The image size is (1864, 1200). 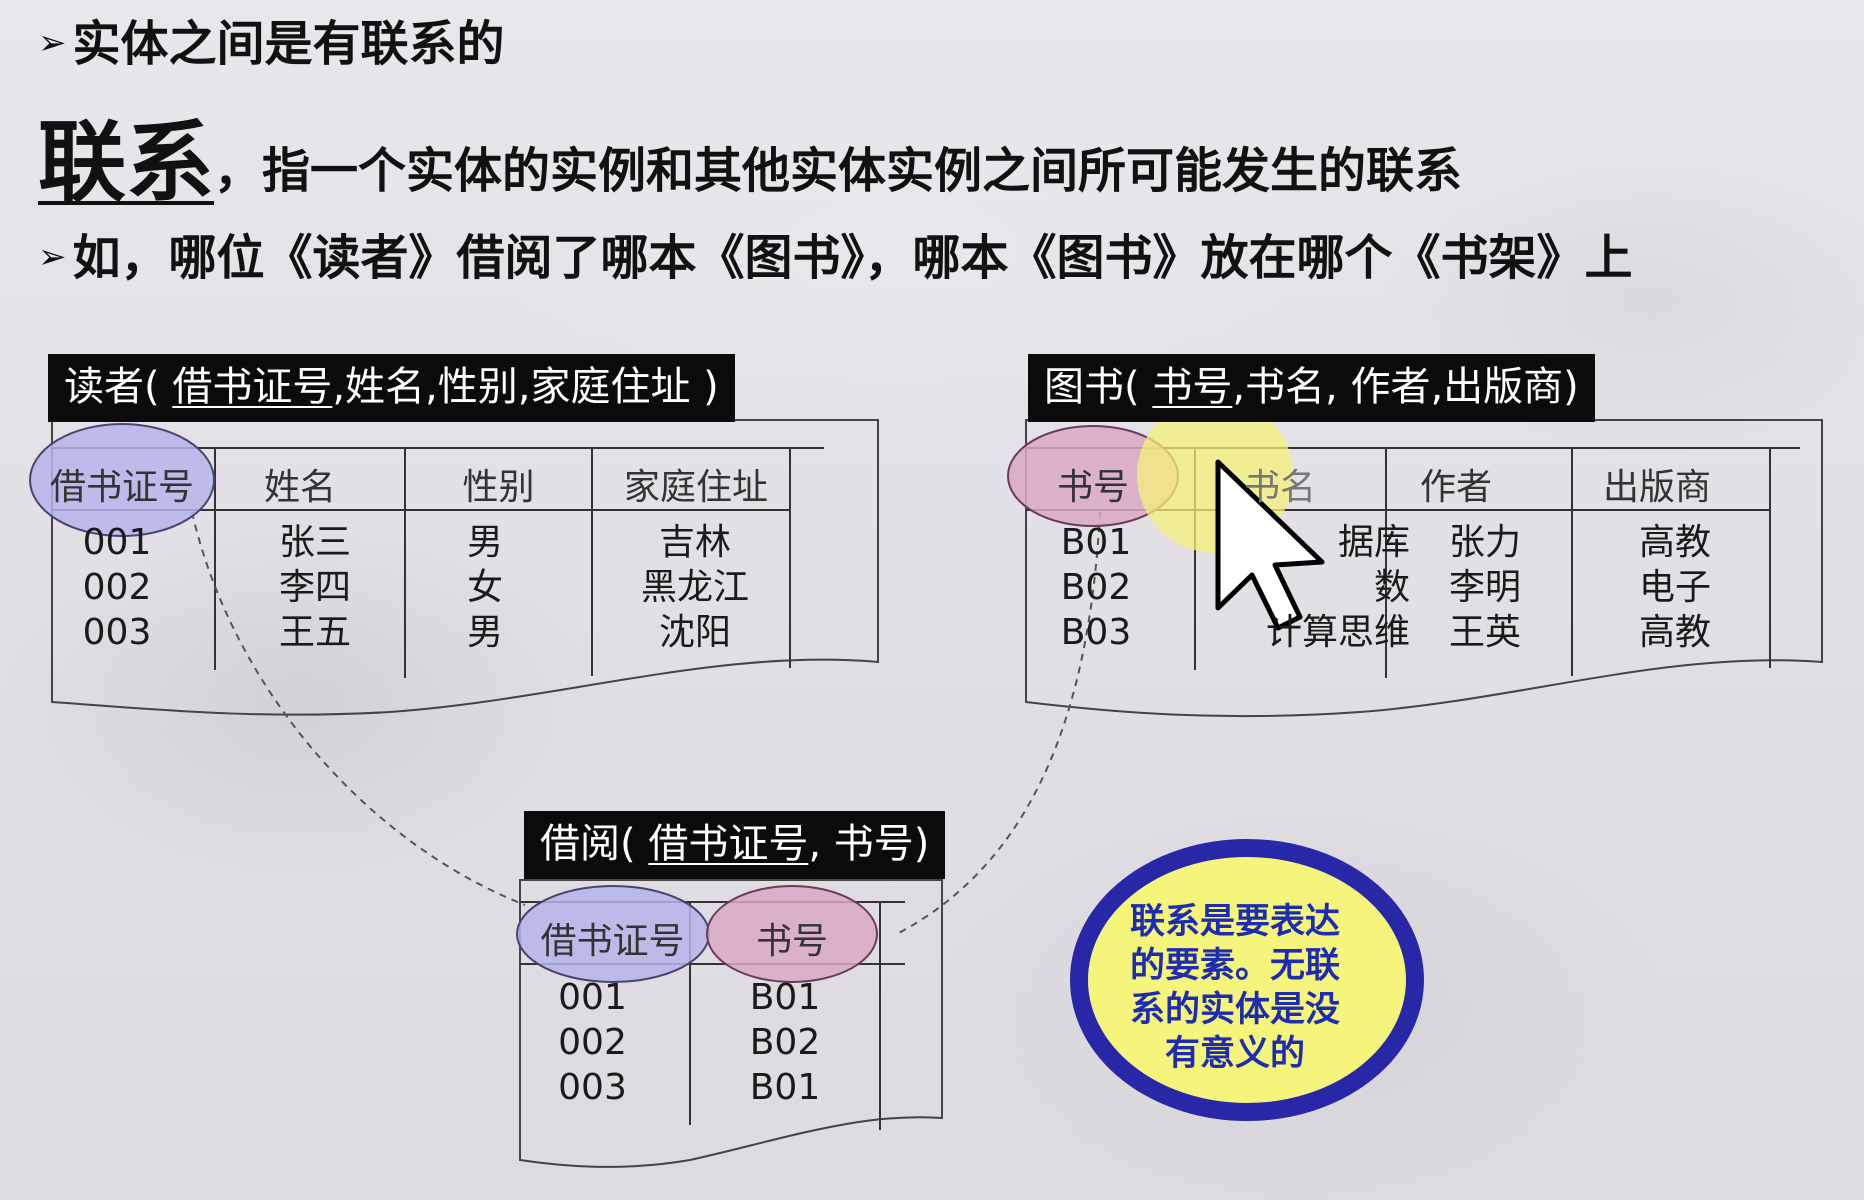 I want to click on book-header-title: 书名, so click(x=1279, y=487).